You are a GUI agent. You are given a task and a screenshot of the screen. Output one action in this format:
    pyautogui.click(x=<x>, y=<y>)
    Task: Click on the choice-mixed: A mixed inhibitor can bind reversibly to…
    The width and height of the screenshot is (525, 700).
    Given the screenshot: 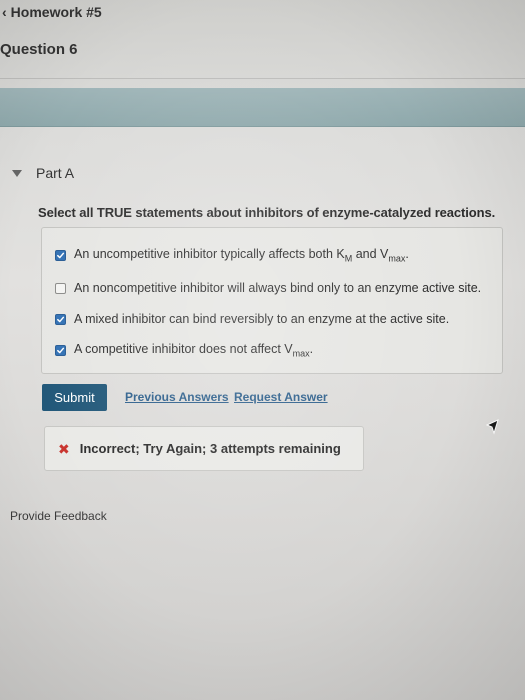 What is the action you would take?
    pyautogui.click(x=252, y=319)
    